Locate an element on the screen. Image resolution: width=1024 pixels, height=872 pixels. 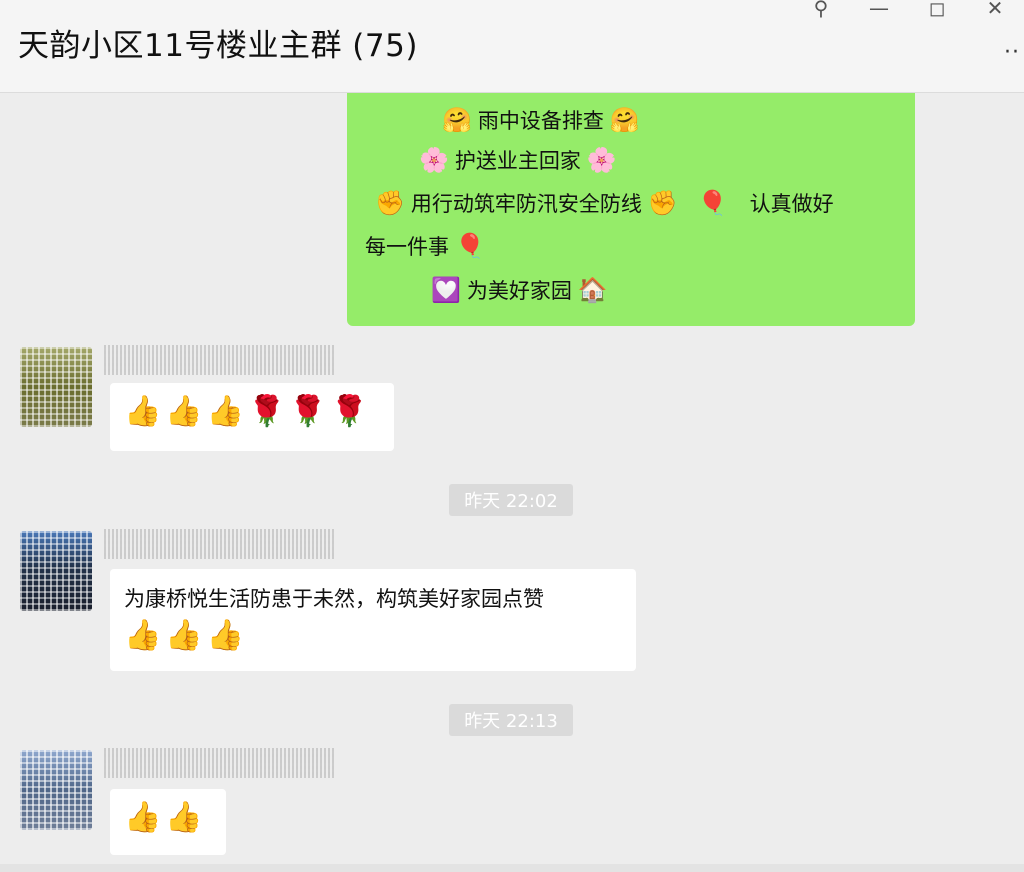
message-line-2: 🌸 护送业主回家 🌸 is located at coordinates (518, 160).